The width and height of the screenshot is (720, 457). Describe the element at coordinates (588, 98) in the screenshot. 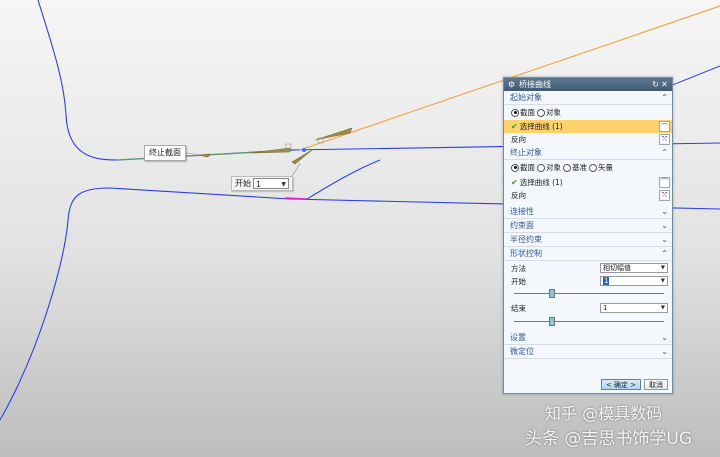

I see `section-start-object: 起始对象 ⌃` at that location.